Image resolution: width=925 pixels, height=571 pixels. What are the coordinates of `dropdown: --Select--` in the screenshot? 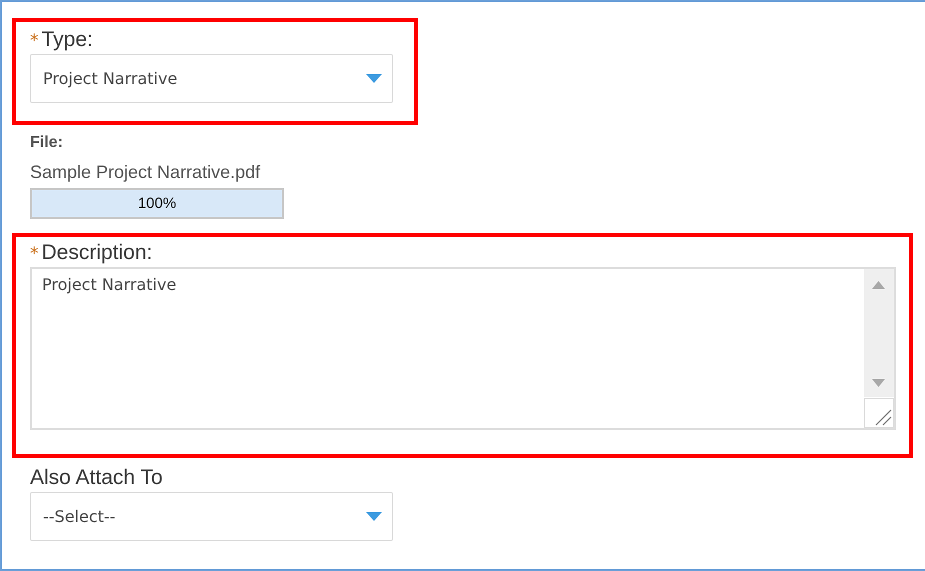 It's located at (211, 516).